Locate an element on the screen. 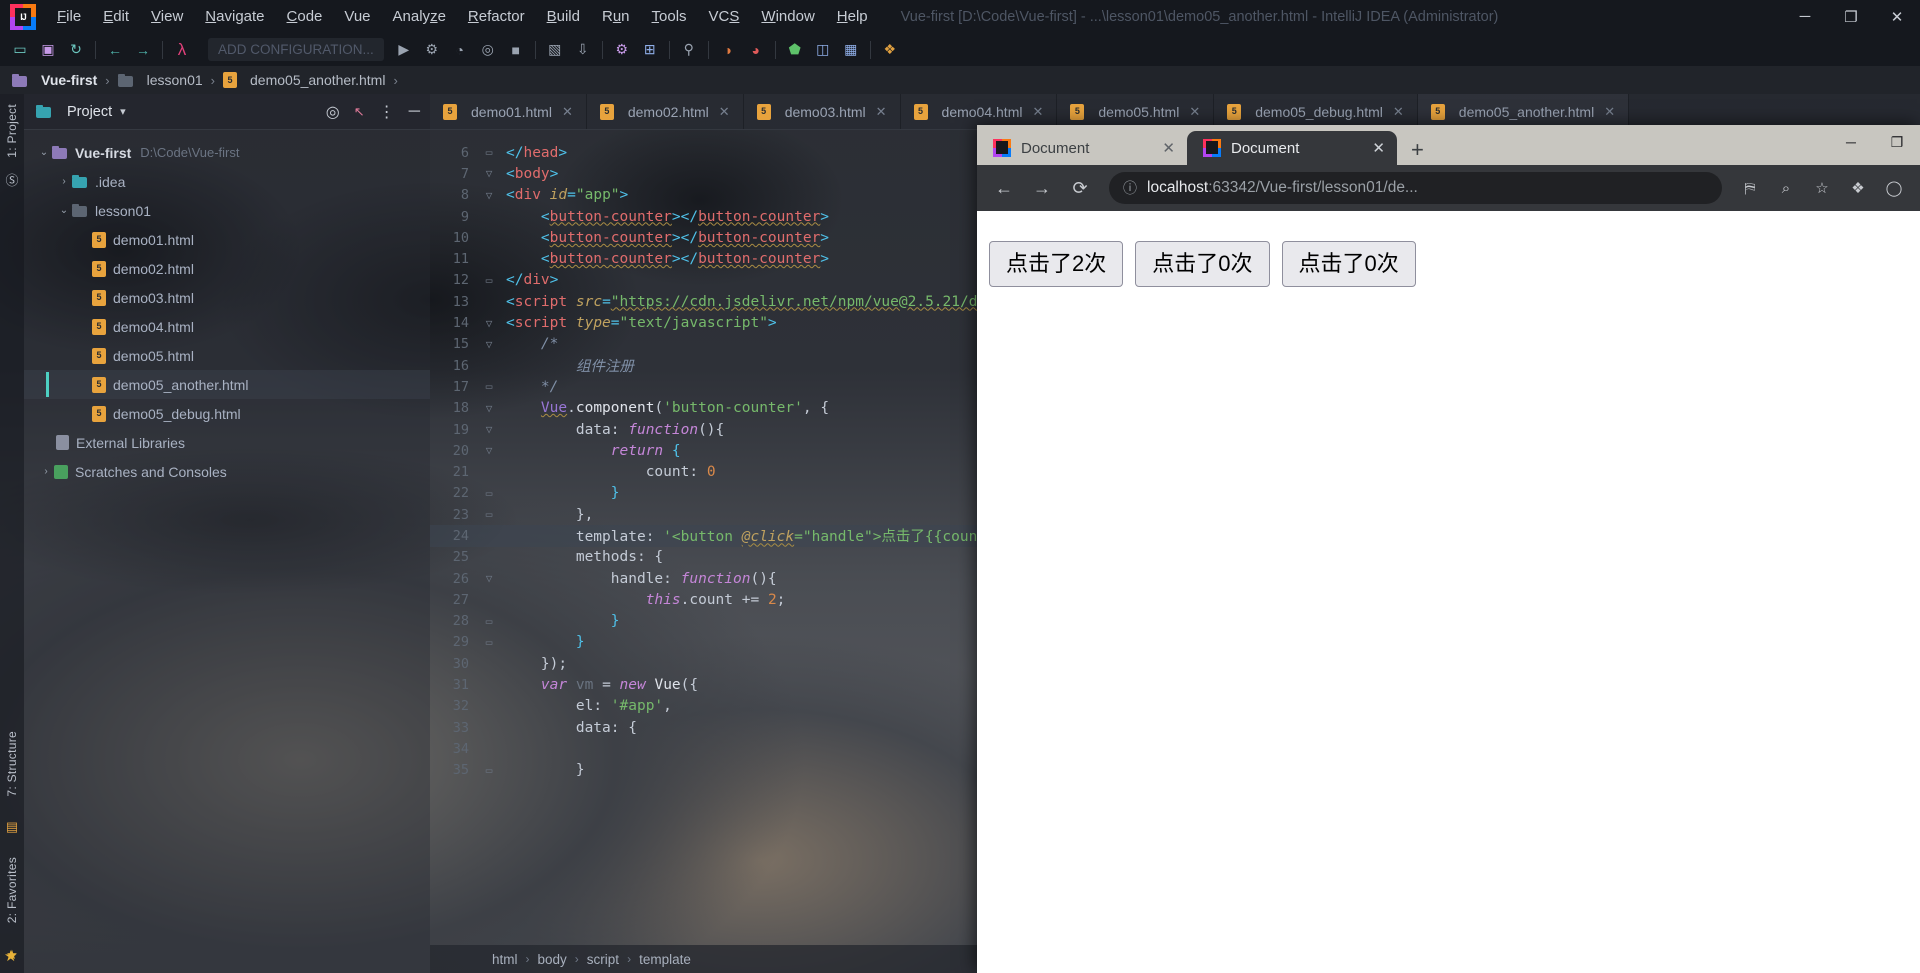 The width and height of the screenshot is (1920, 973). rail-item-structure: 7: Structure is located at coordinates (12, 764).